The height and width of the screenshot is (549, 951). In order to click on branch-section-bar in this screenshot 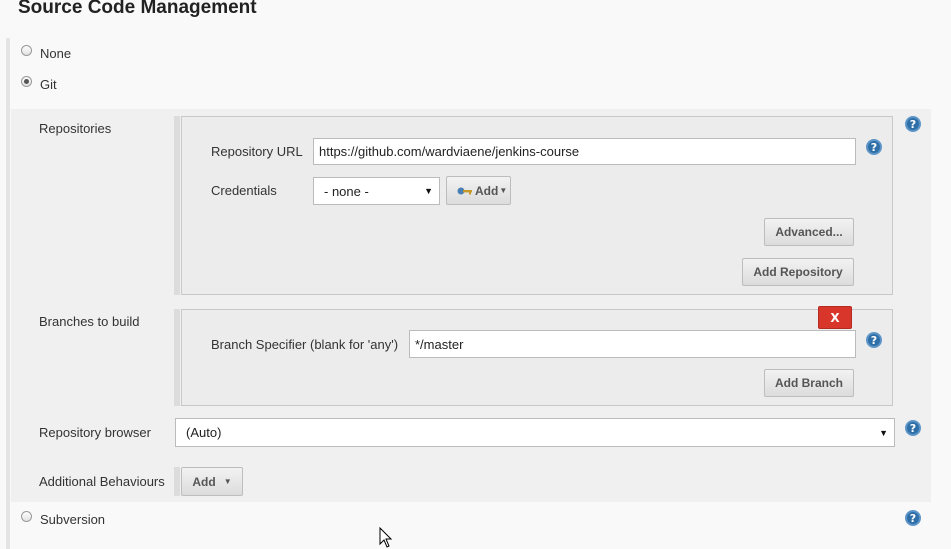, I will do `click(177, 357)`.